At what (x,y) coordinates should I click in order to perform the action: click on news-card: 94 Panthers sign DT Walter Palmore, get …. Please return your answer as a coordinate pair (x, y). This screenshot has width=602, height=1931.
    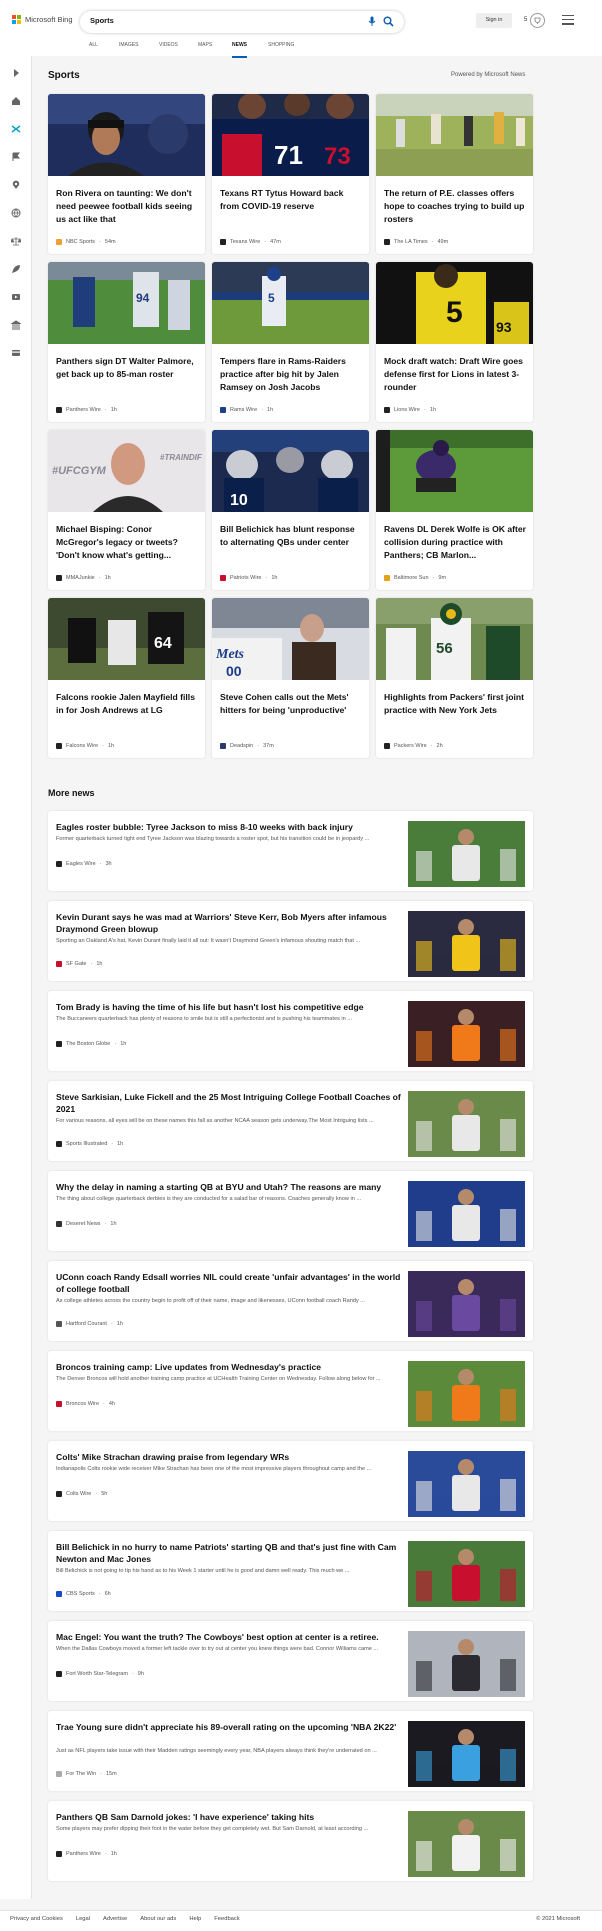
    Looking at the image, I should click on (126, 342).